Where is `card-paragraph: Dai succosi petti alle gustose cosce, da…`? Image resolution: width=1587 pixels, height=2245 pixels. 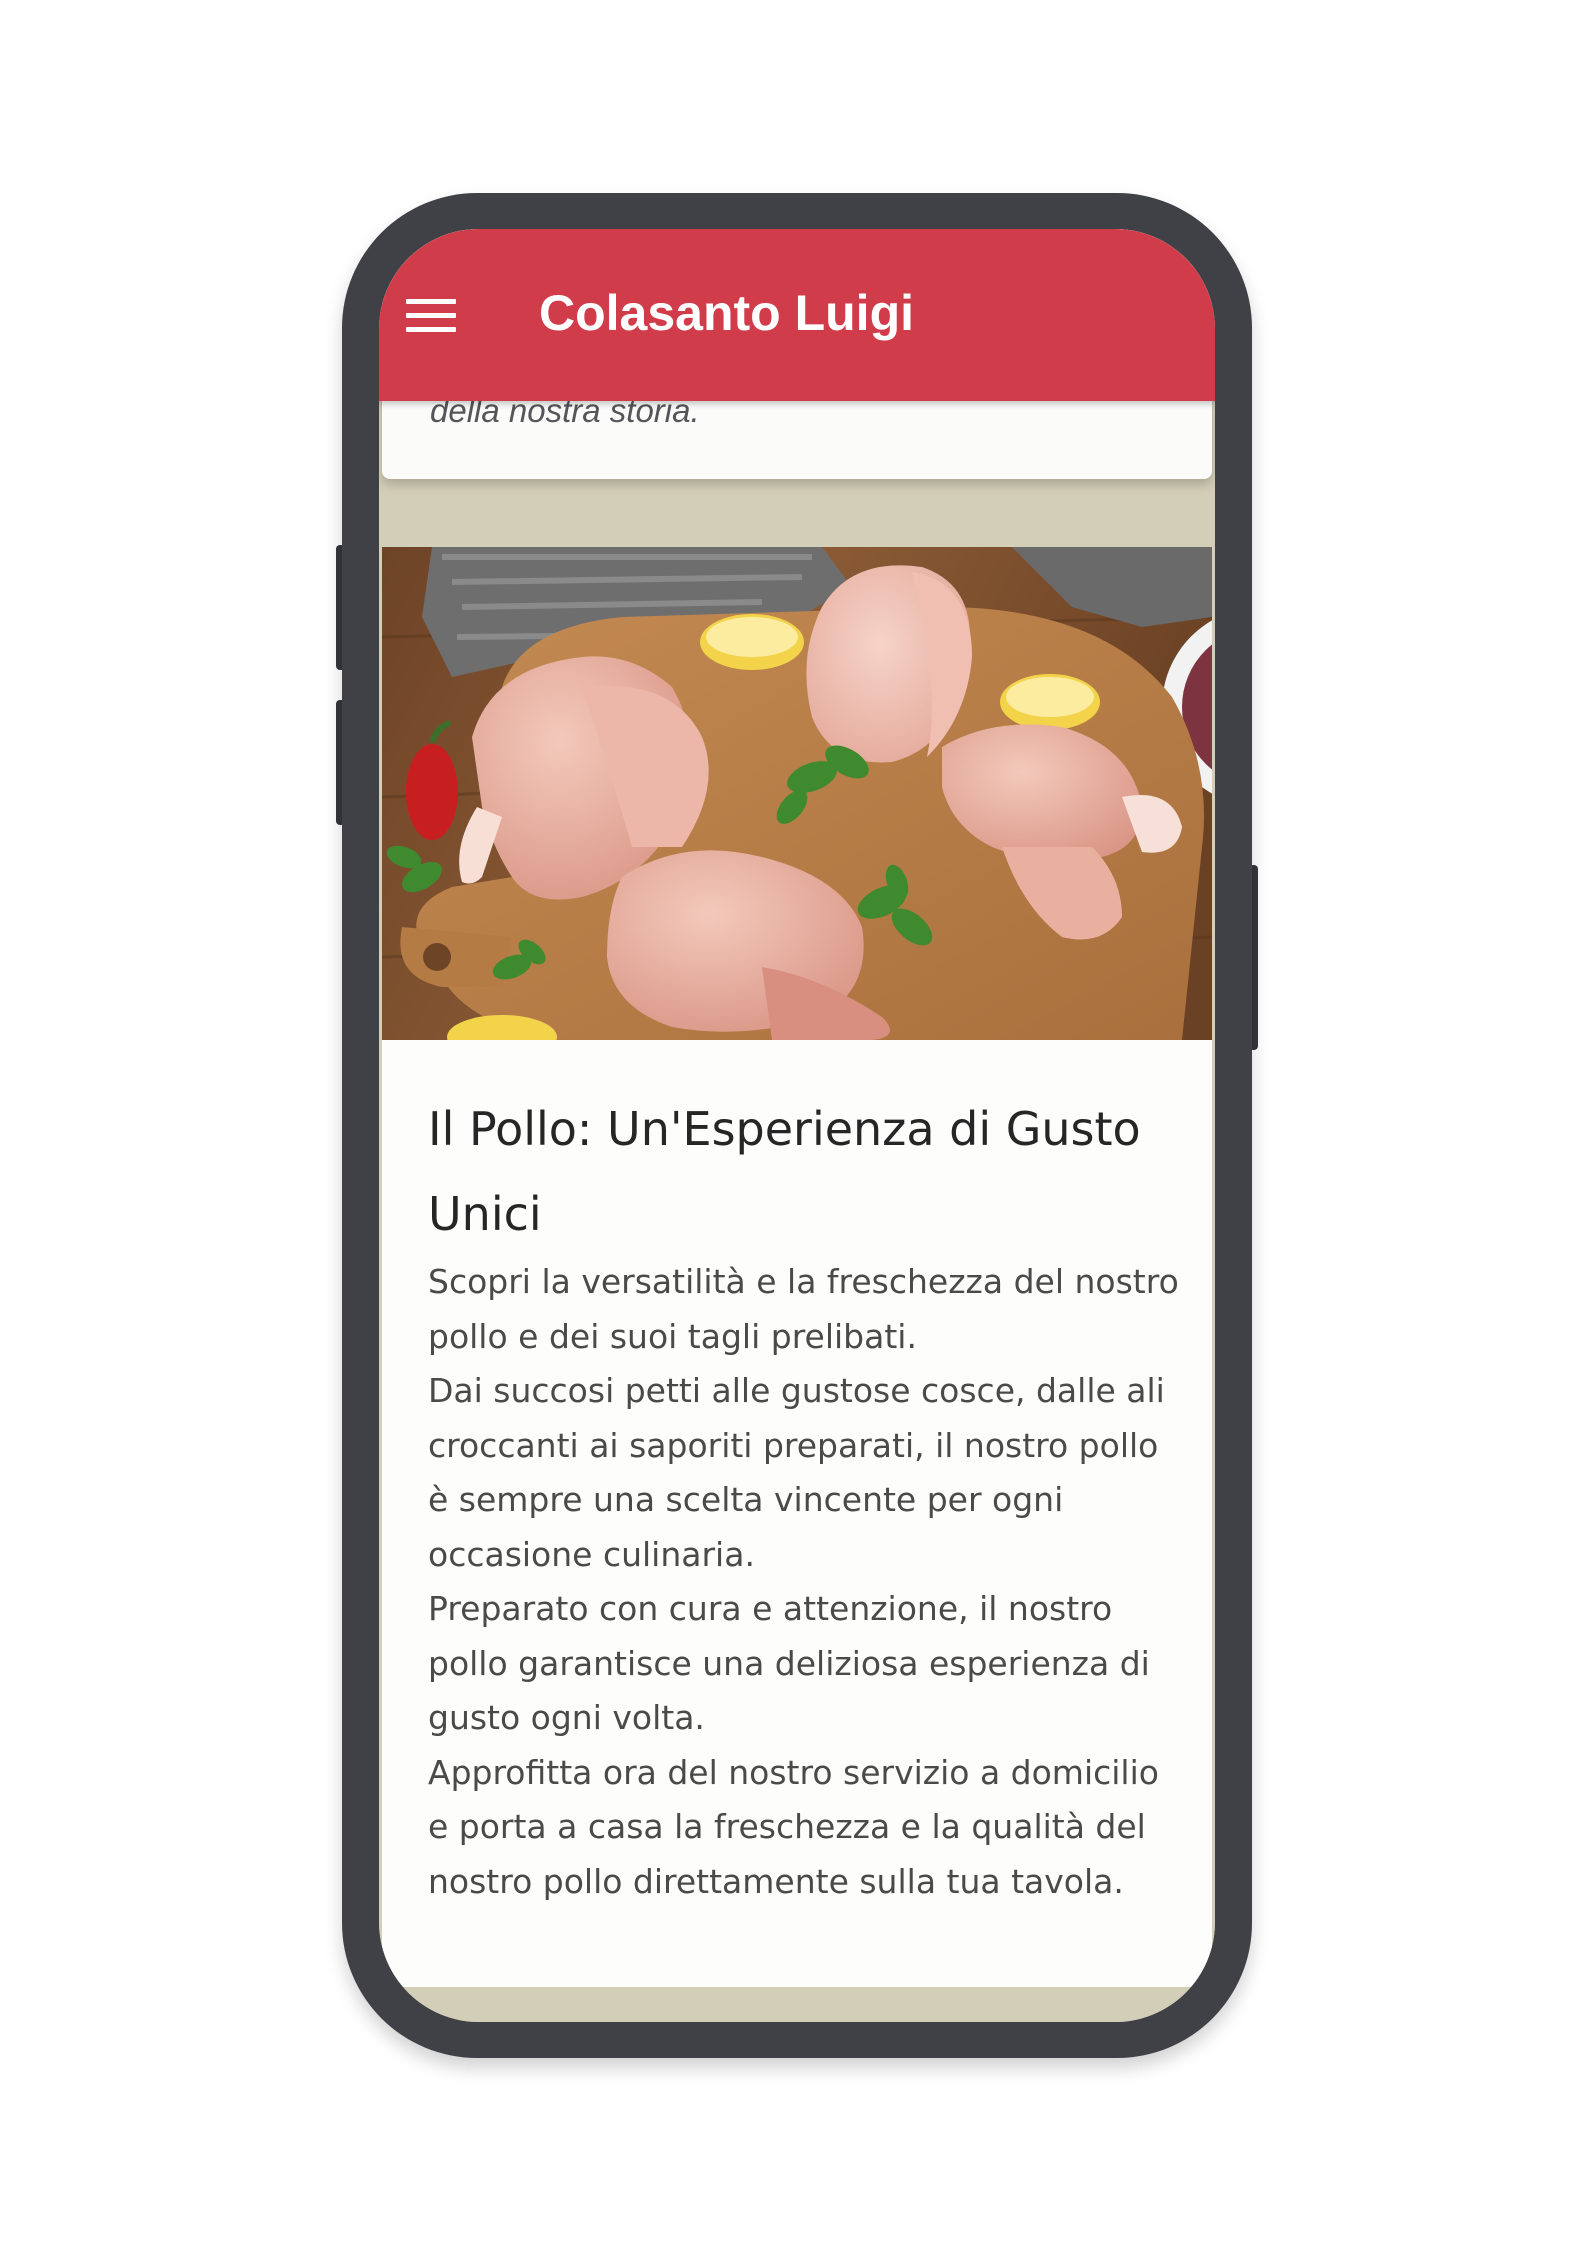
card-paragraph: Dai succosi petti alle gustose cosce, da… is located at coordinates (796, 1472).